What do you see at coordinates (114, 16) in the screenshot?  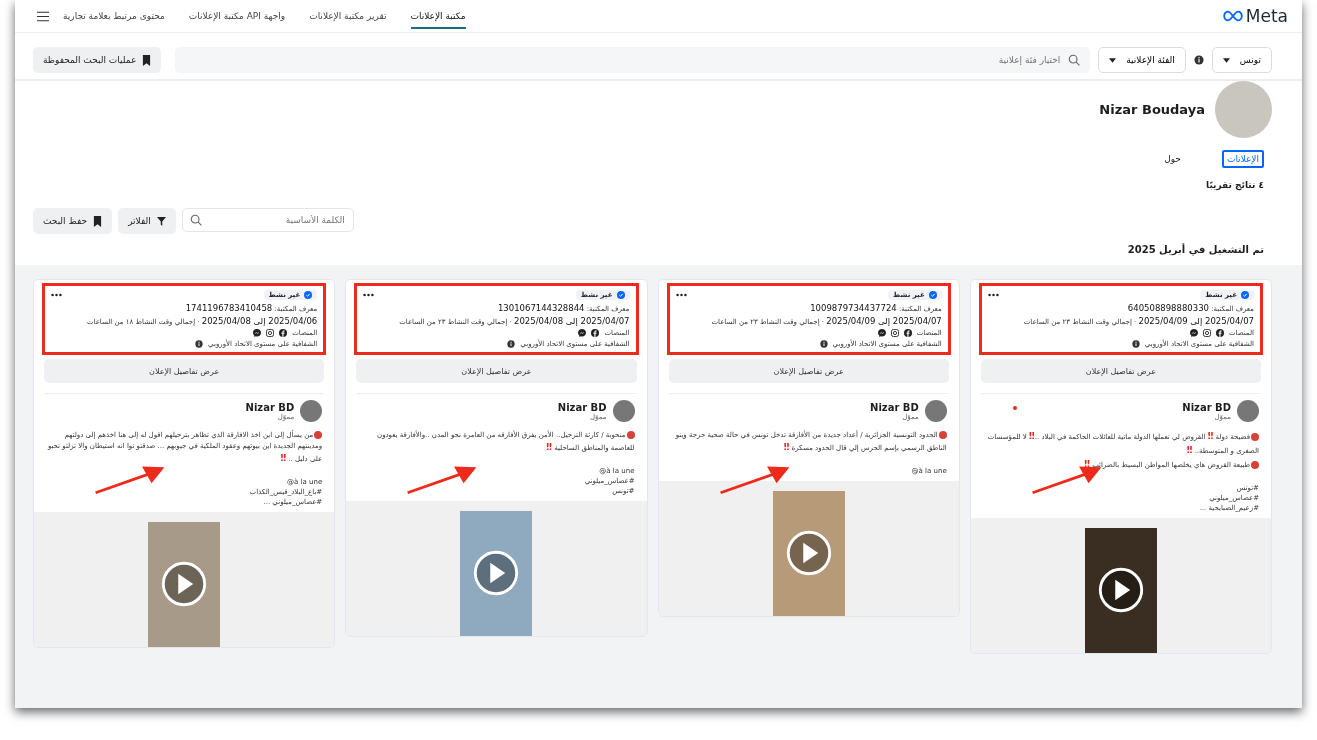 I see `nav-tab: محتوى مرتبط بعلامة تجارية` at bounding box center [114, 16].